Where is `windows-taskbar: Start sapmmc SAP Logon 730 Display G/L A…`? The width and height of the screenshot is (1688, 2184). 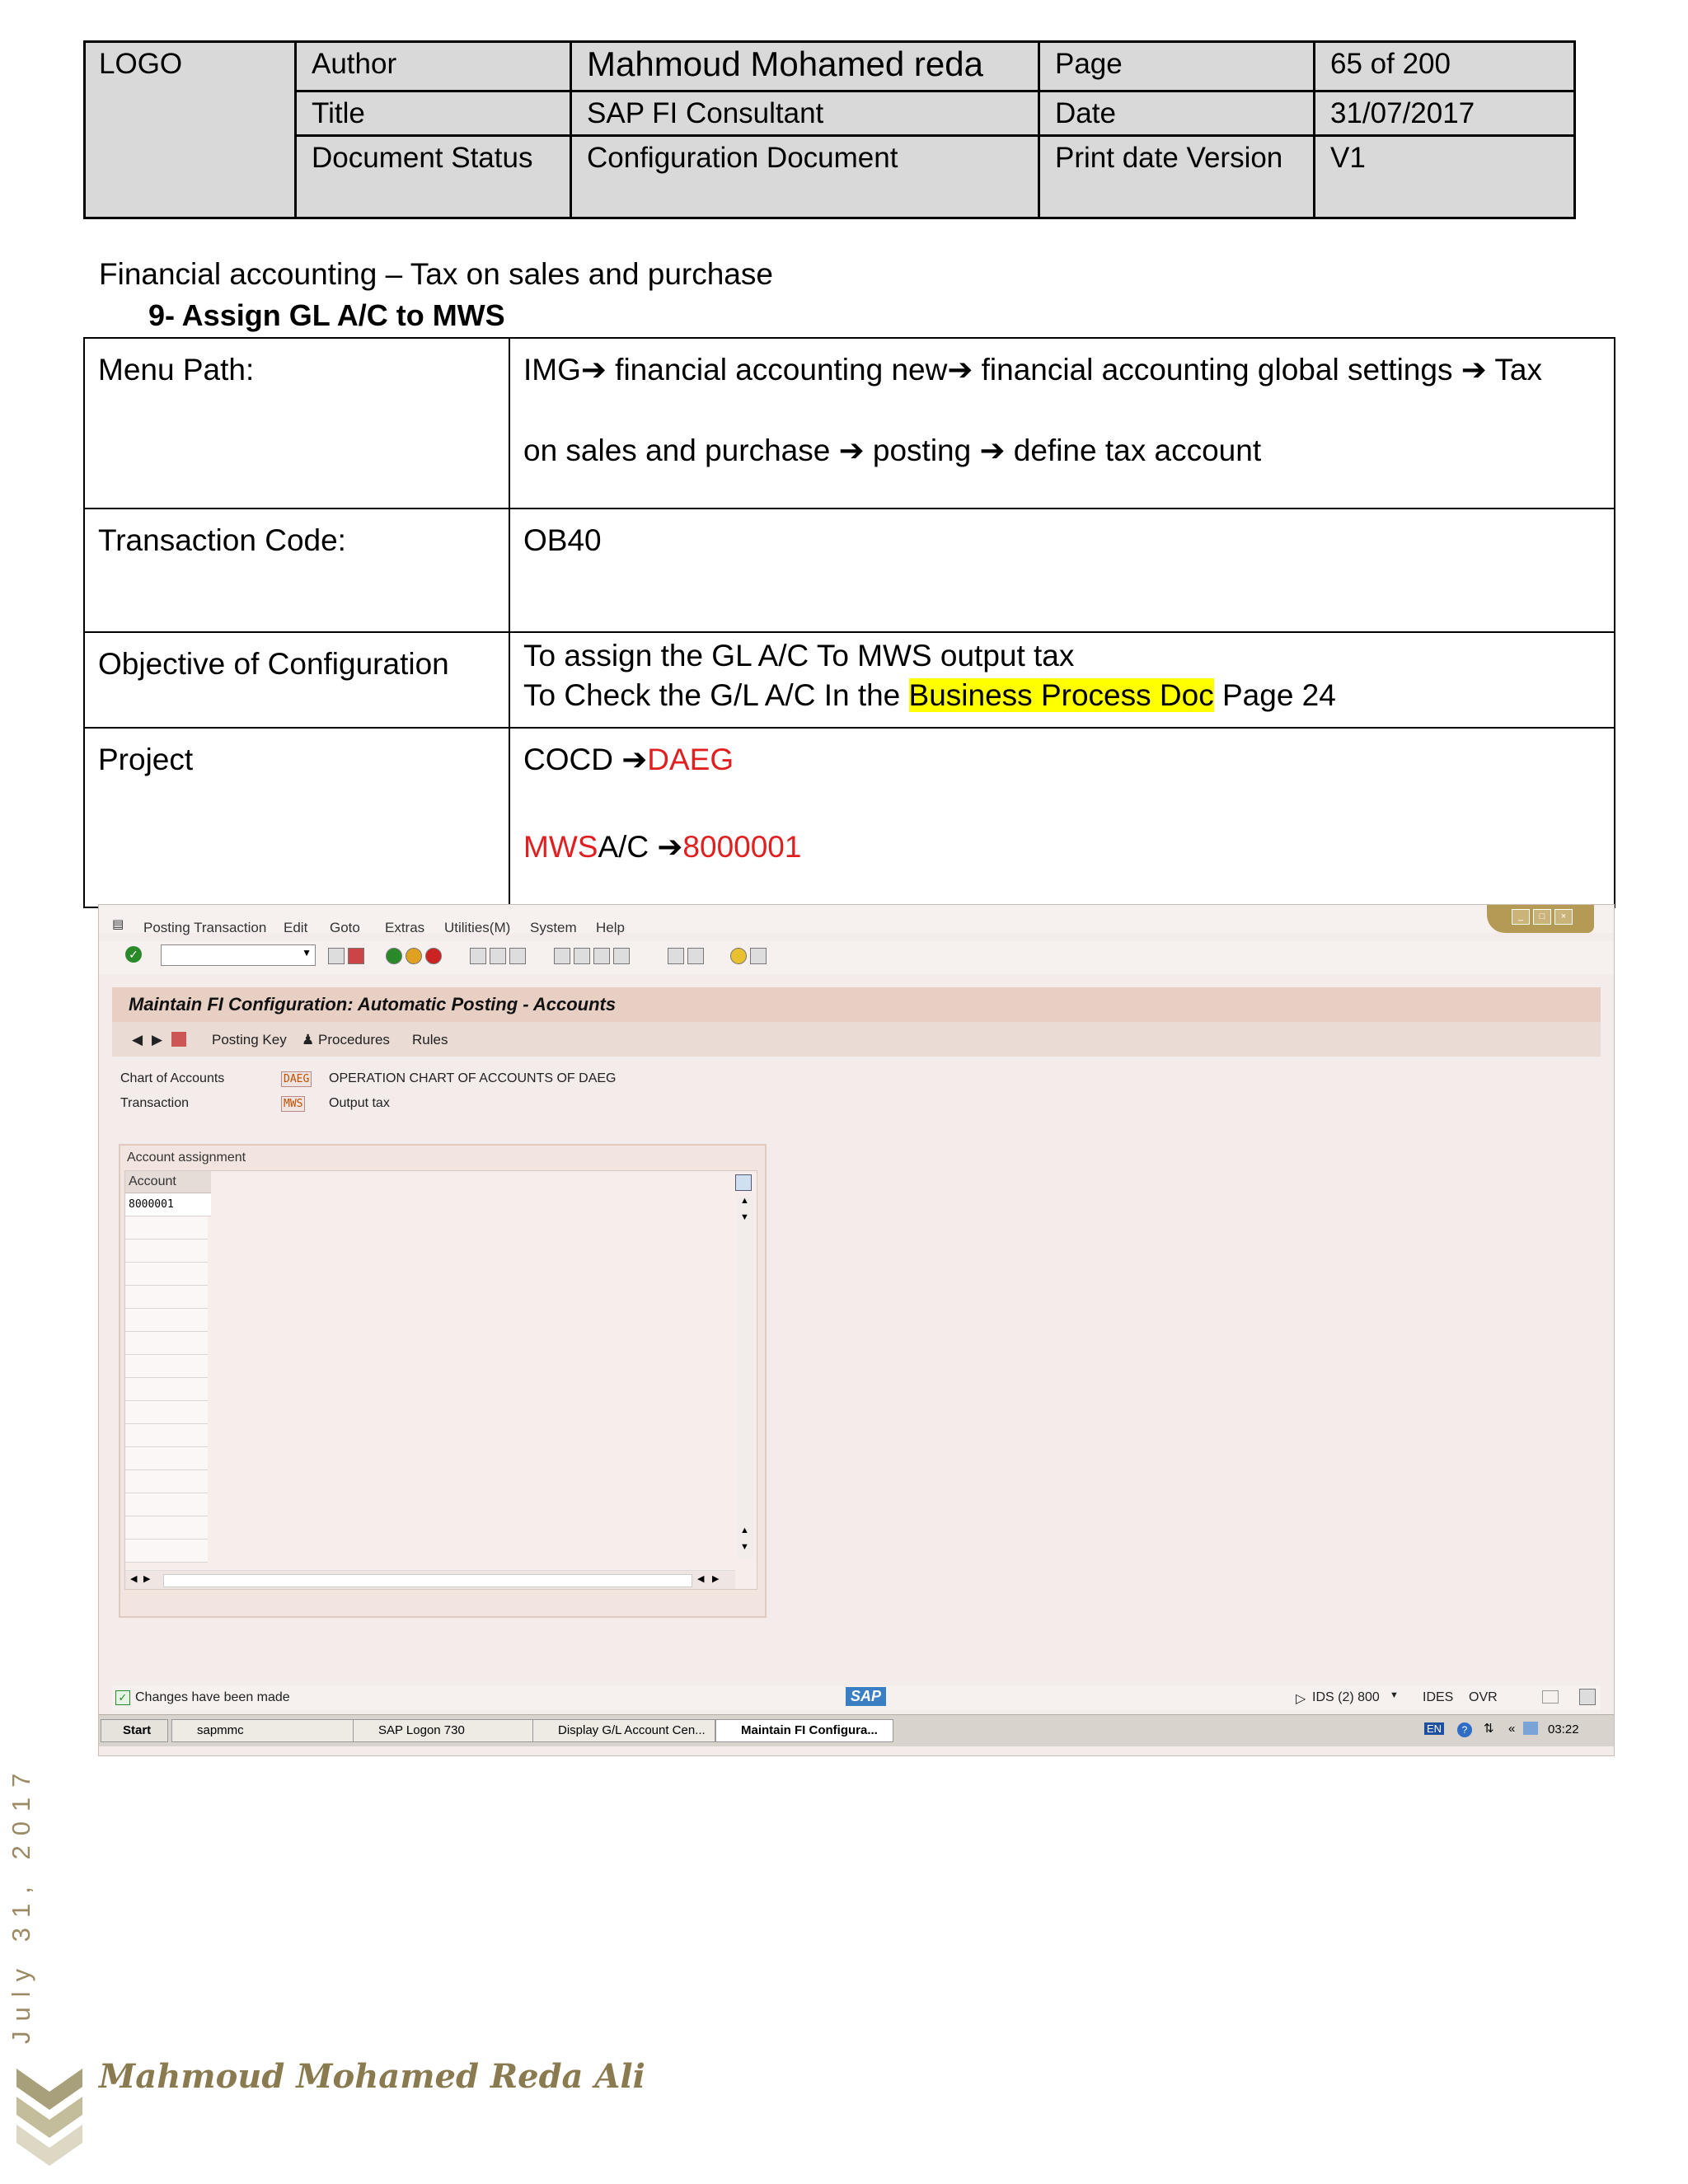 windows-taskbar: Start sapmmc SAP Logon 730 Display G/L A… is located at coordinates (856, 1730).